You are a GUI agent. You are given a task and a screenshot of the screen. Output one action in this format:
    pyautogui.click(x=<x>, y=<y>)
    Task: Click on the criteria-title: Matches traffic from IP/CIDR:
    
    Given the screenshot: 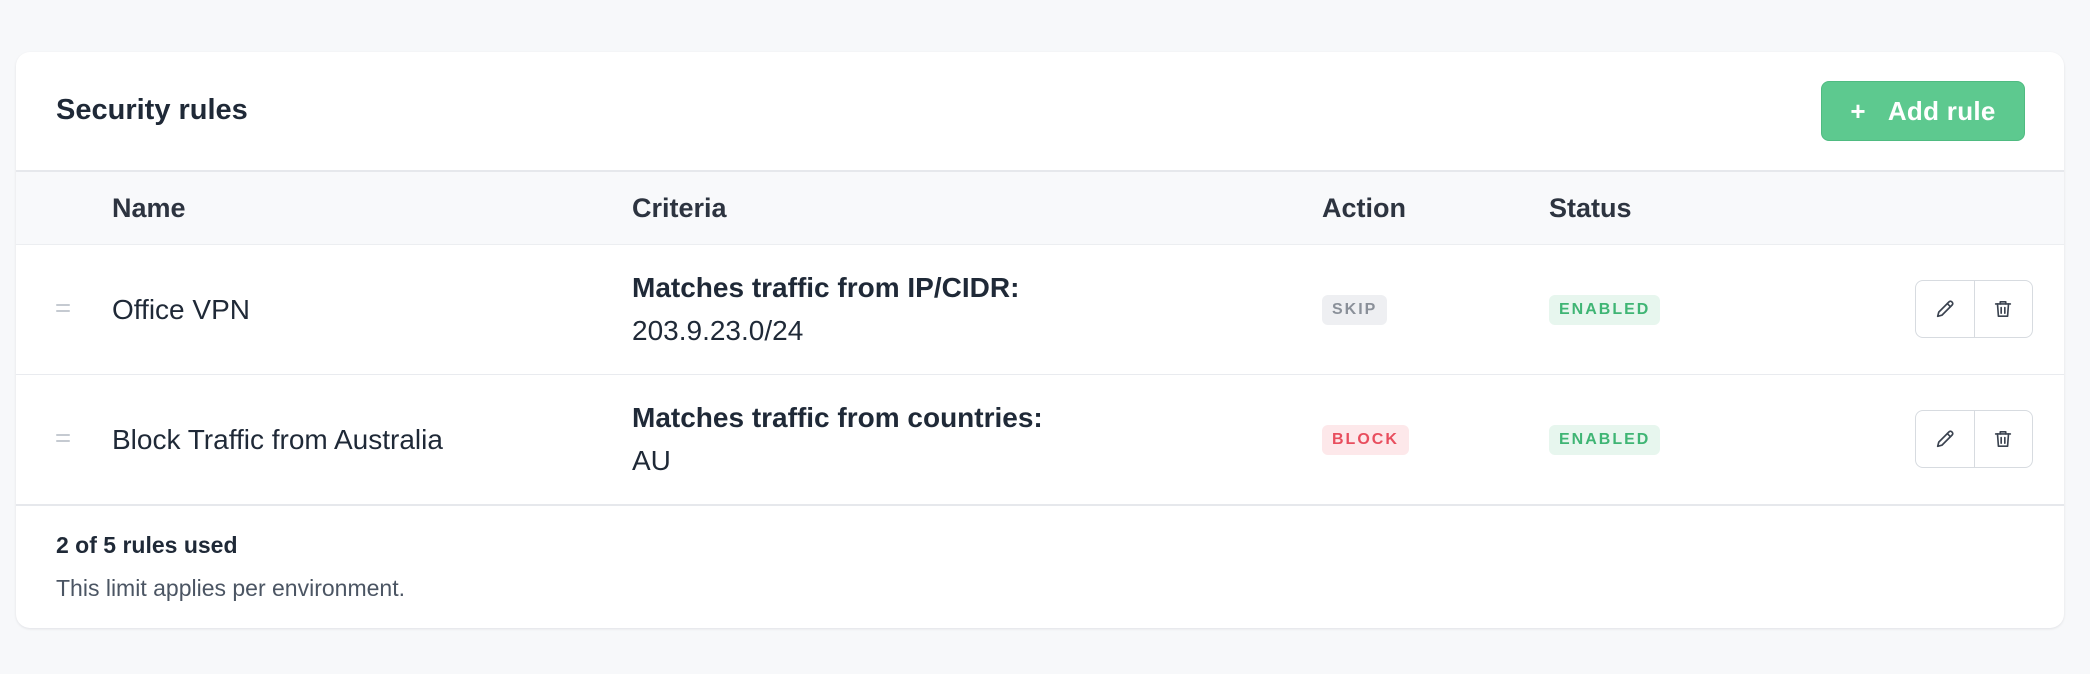 What is the action you would take?
    pyautogui.click(x=826, y=287)
    